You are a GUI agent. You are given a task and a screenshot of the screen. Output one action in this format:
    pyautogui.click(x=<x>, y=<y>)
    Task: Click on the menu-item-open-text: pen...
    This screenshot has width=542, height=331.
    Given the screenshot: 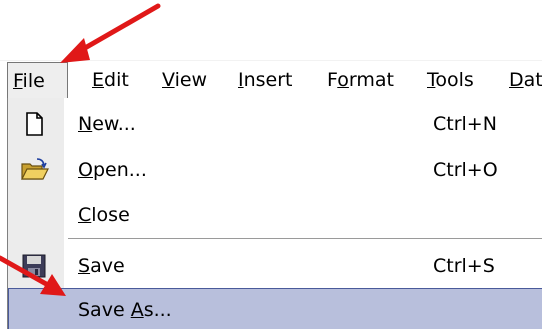 What is the action you would take?
    pyautogui.click(x=119, y=170)
    